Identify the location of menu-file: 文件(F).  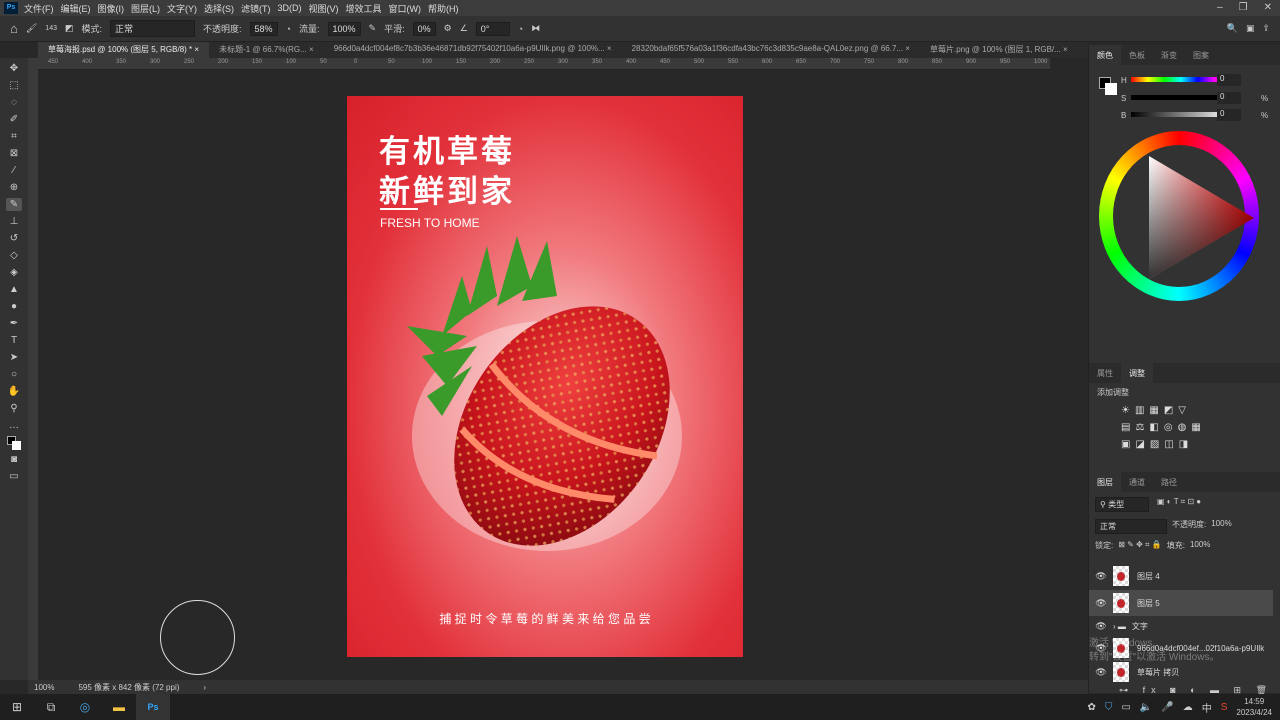
(39, 8).